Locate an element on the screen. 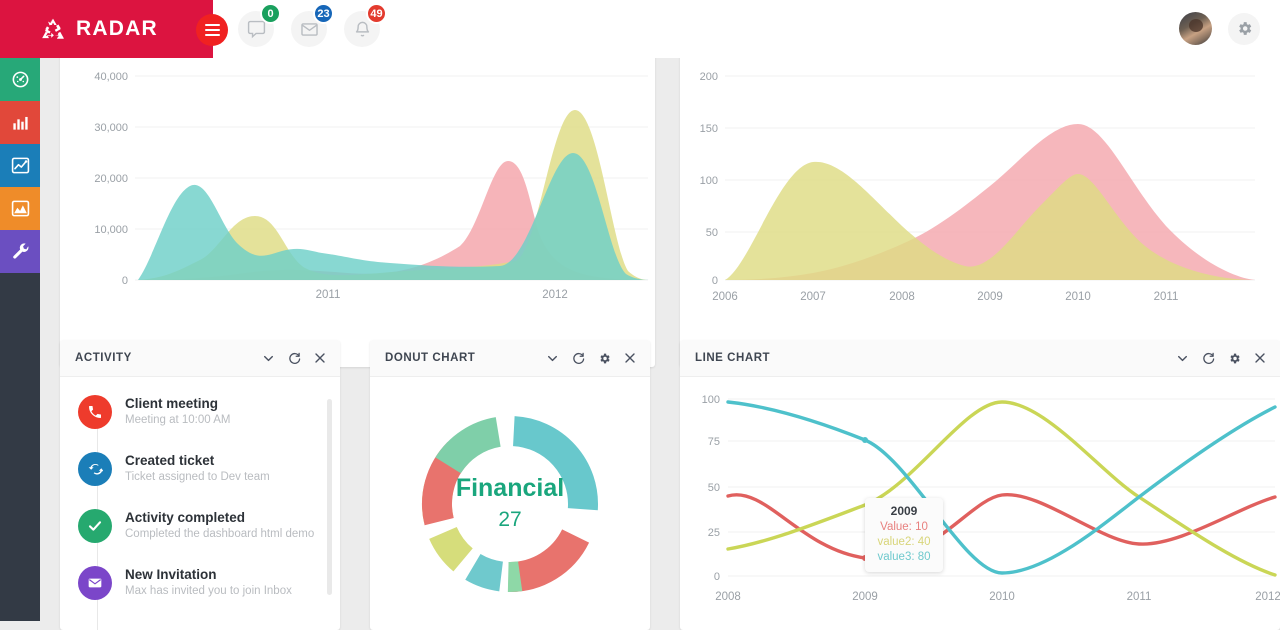  svg-text: 2006 is located at coordinates (725, 297).